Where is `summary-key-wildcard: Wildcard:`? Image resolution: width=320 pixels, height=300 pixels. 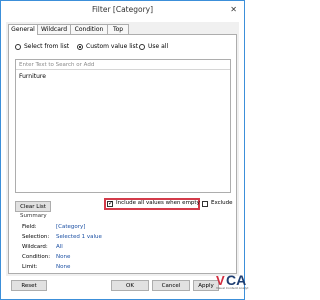
summary-key-wildcard: Wildcard: is located at coordinates (35, 247).